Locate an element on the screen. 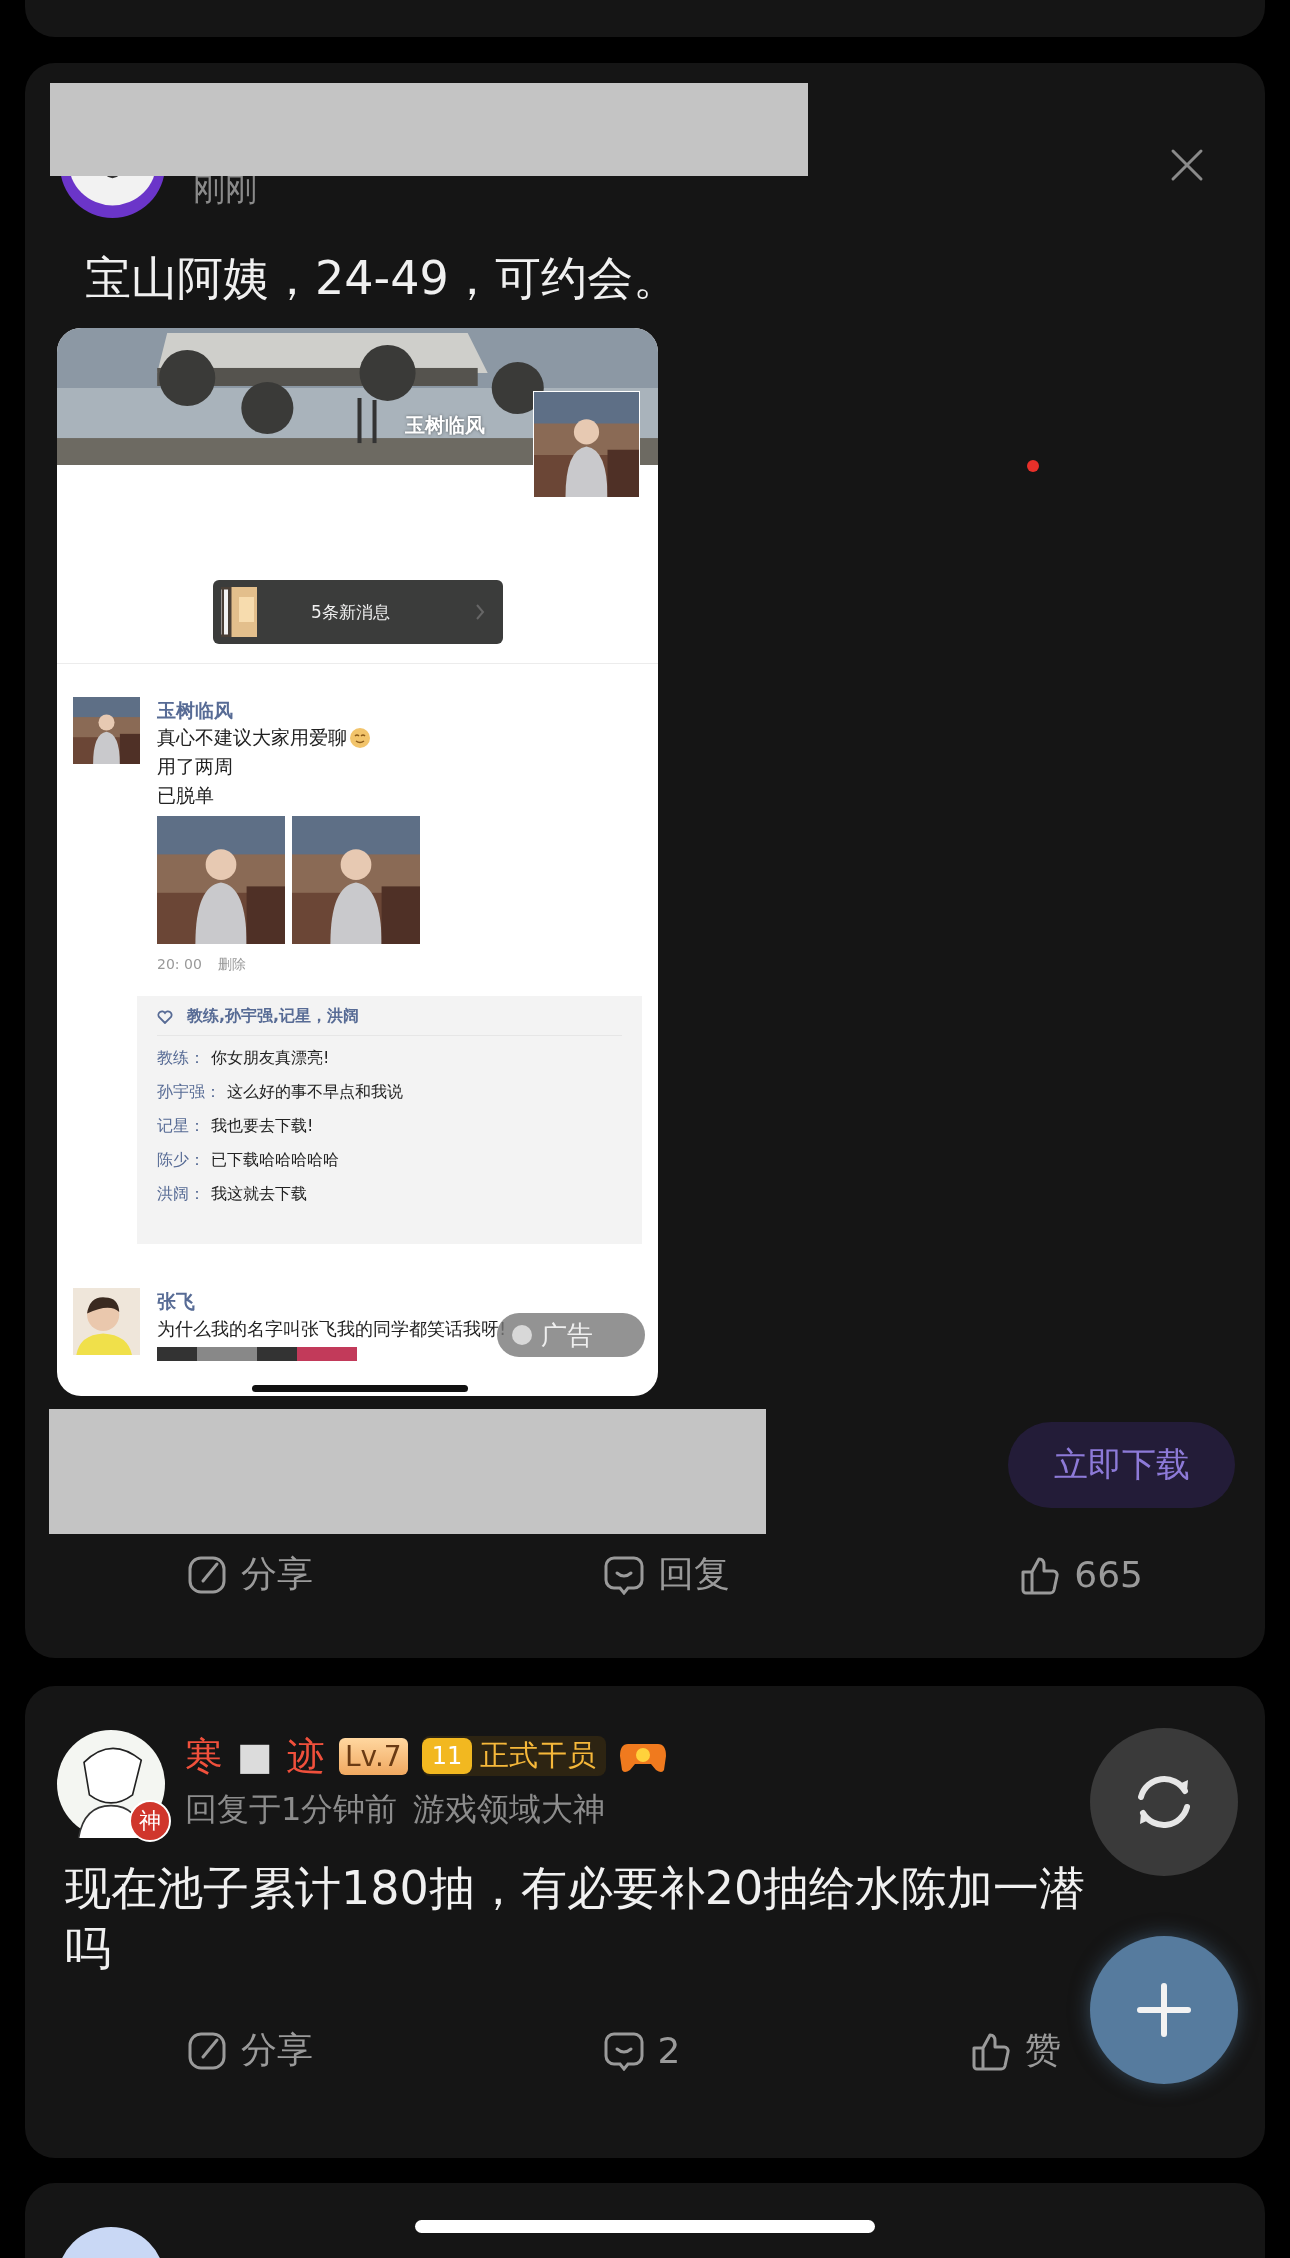  post-text: 宝山阿姨，24-49，可约会。 is located at coordinates (382, 278).